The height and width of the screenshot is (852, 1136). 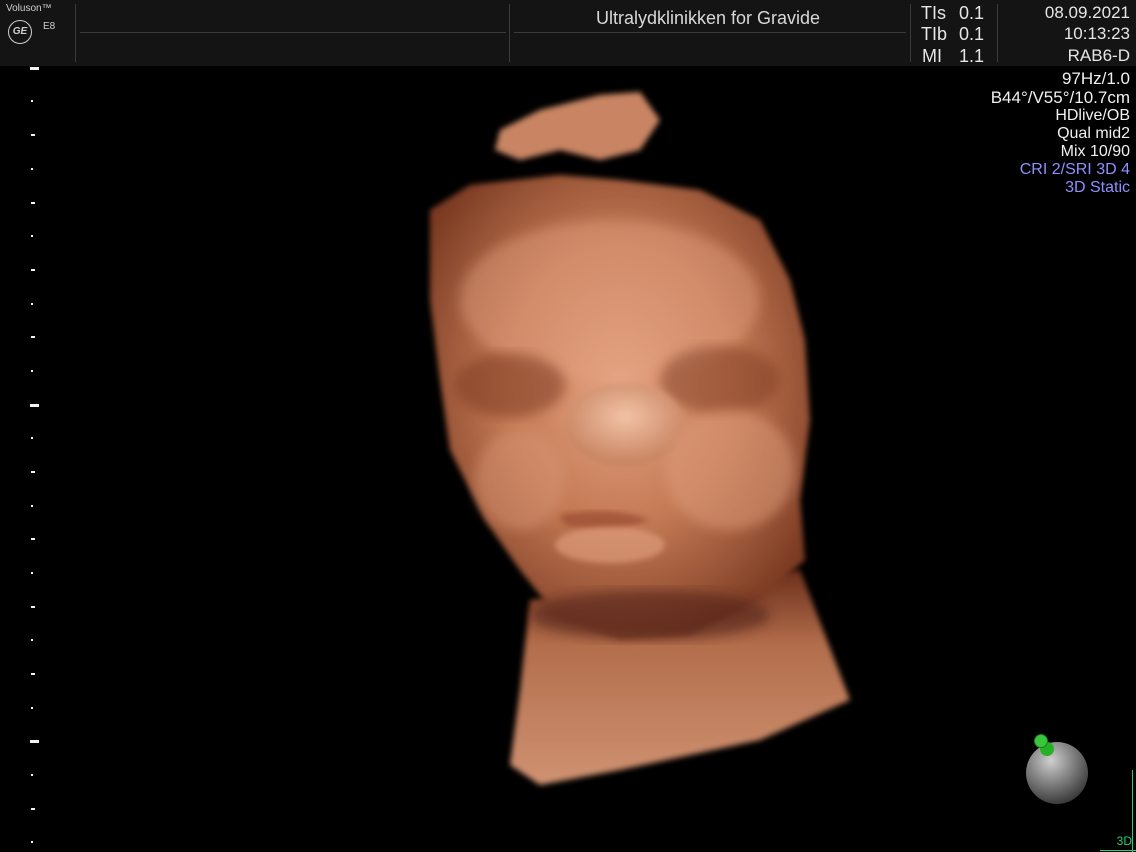 I want to click on quality-setting: Qual mid2, so click(x=1093, y=133).